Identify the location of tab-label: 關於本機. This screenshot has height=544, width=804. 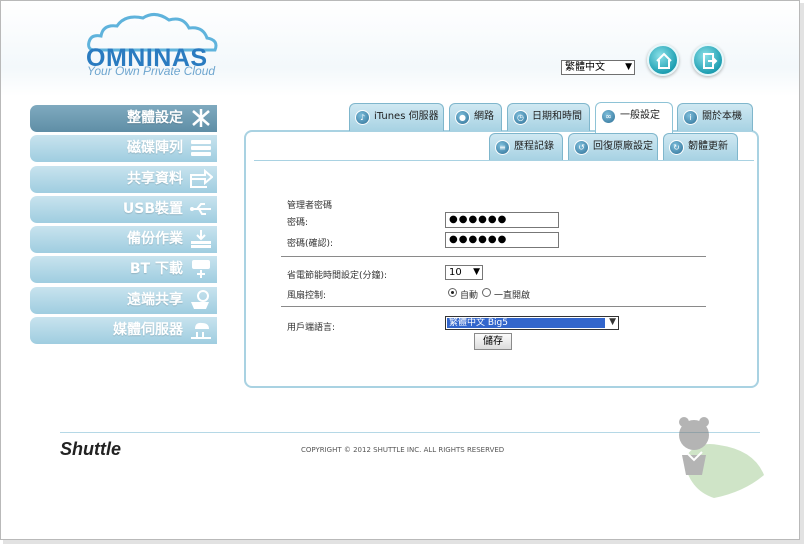
(722, 116).